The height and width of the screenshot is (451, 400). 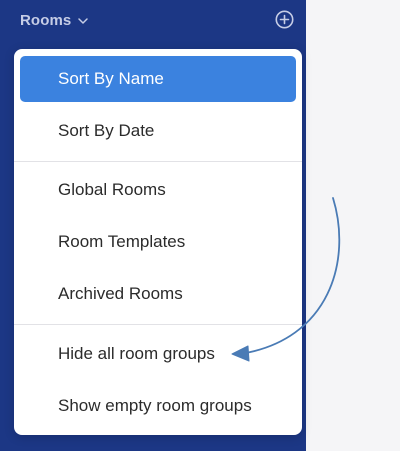 I want to click on menu-item-room-templates: Room Templates, so click(x=158, y=242).